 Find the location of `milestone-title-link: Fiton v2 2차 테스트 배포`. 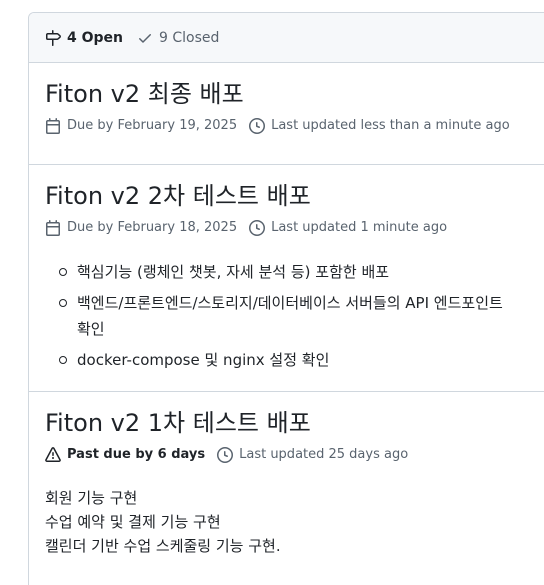

milestone-title-link: Fiton v2 2차 테스트 배포 is located at coordinates (294, 196).